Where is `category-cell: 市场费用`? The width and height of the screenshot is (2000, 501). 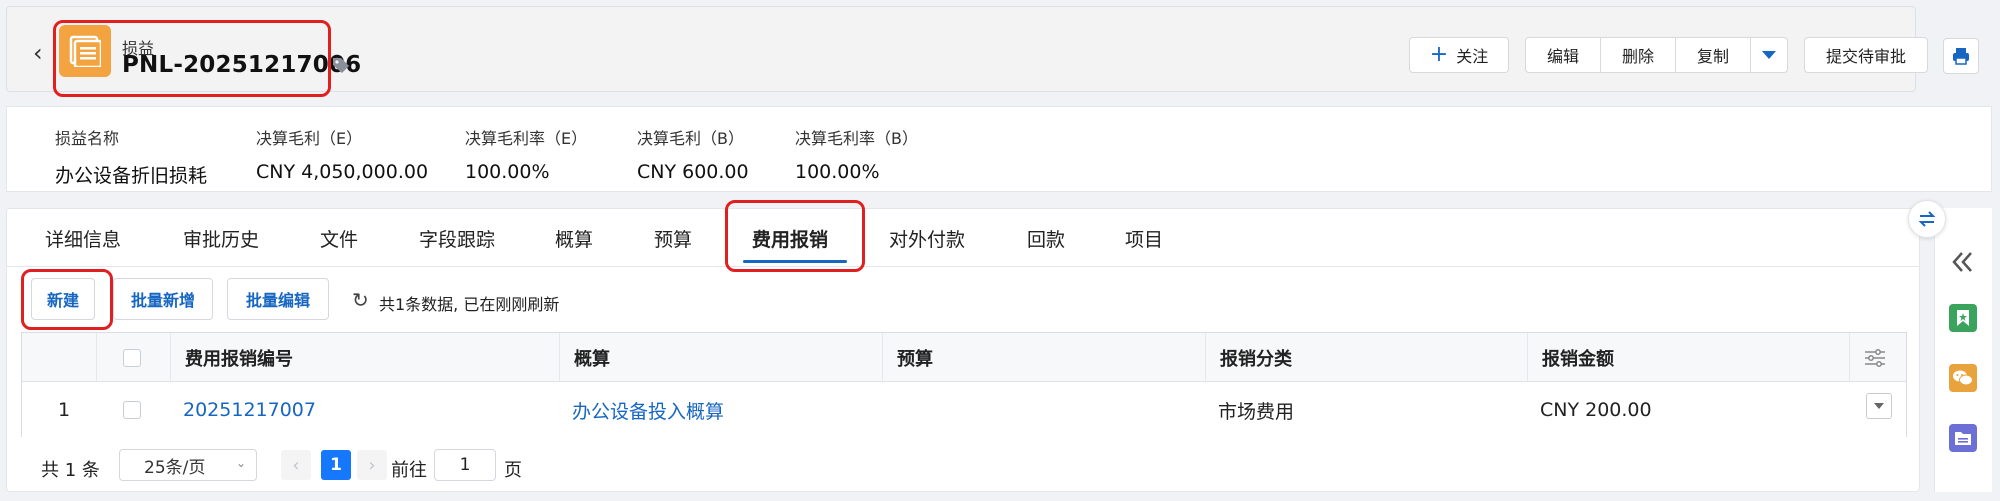
category-cell: 市场费用 is located at coordinates (1256, 411).